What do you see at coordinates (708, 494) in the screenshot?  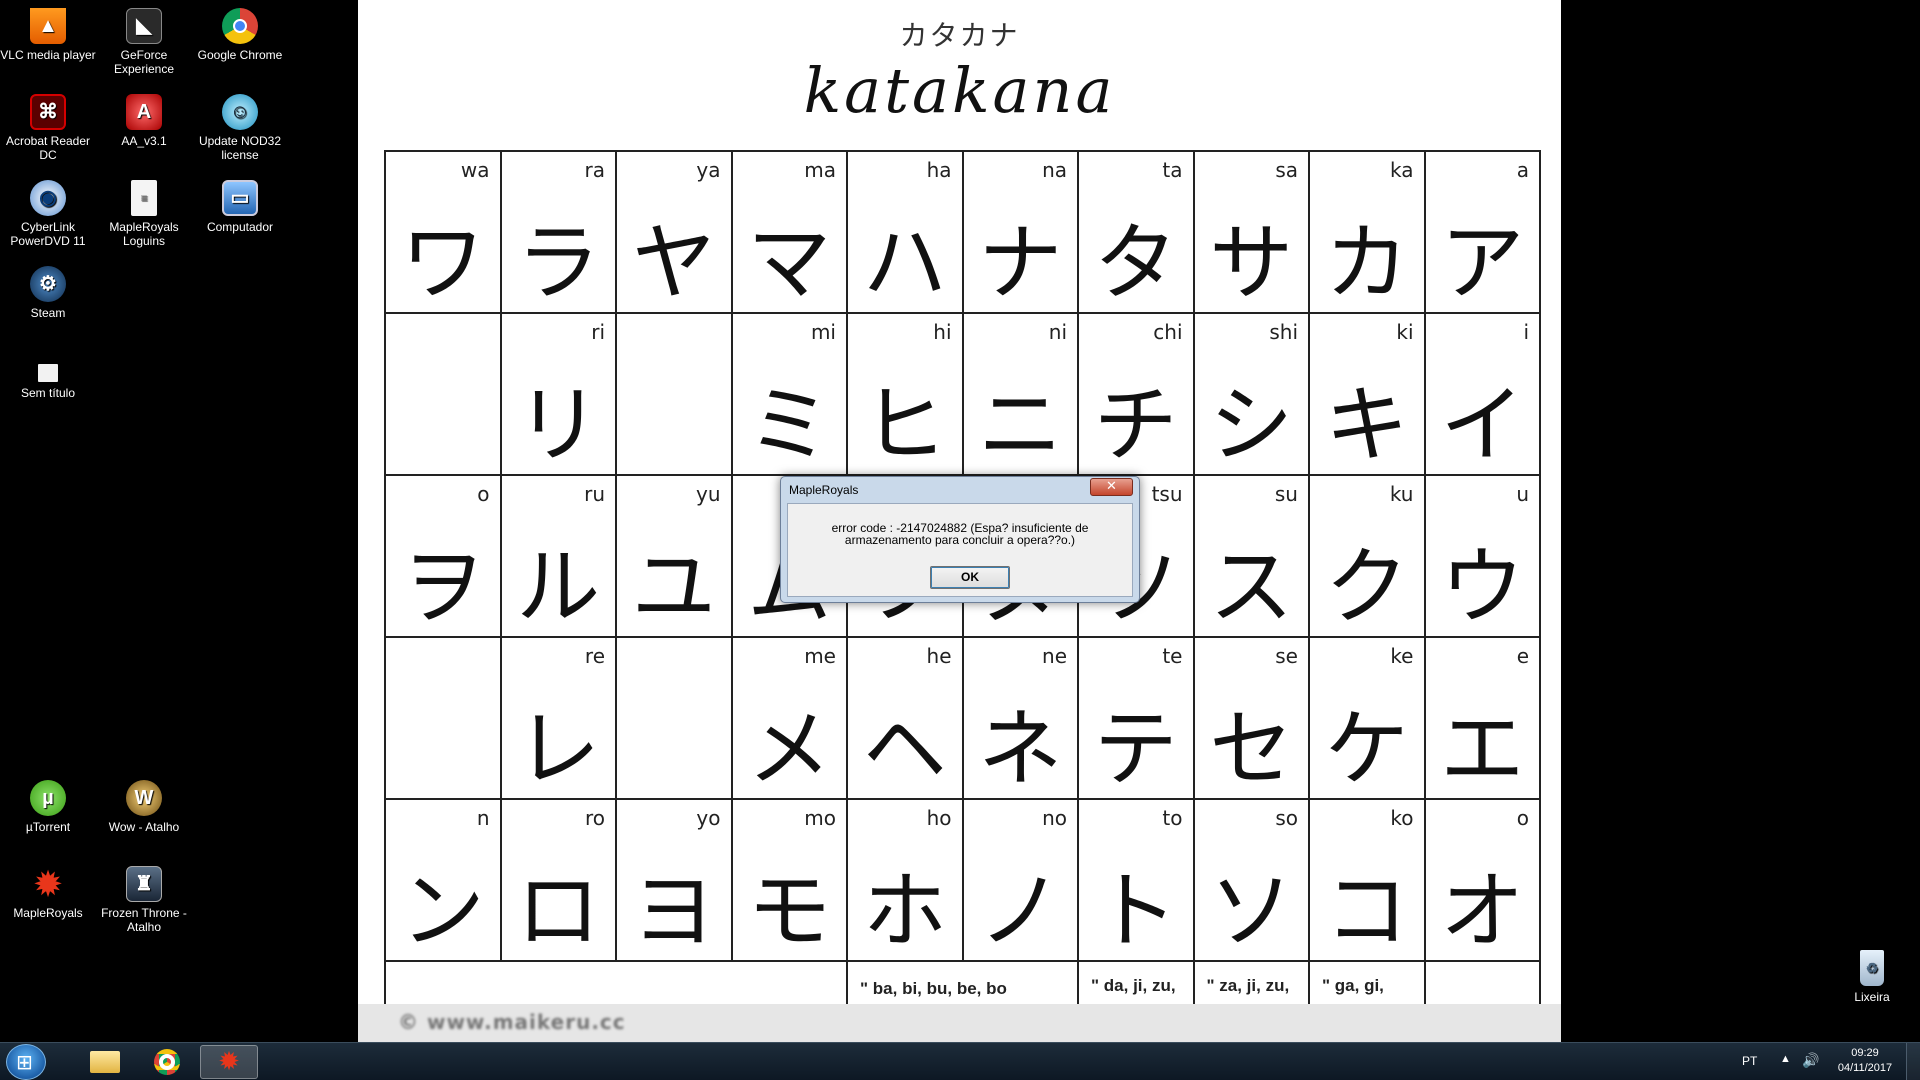 I see `katakana-romaji: yu` at bounding box center [708, 494].